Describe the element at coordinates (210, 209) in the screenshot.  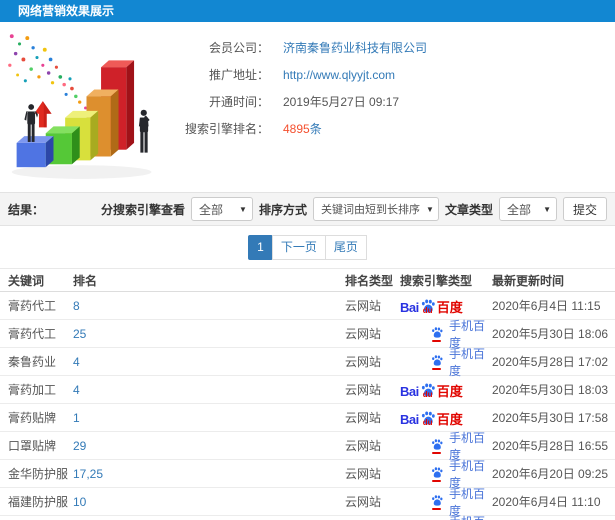
I see `engine-filter-value: 全部` at that location.